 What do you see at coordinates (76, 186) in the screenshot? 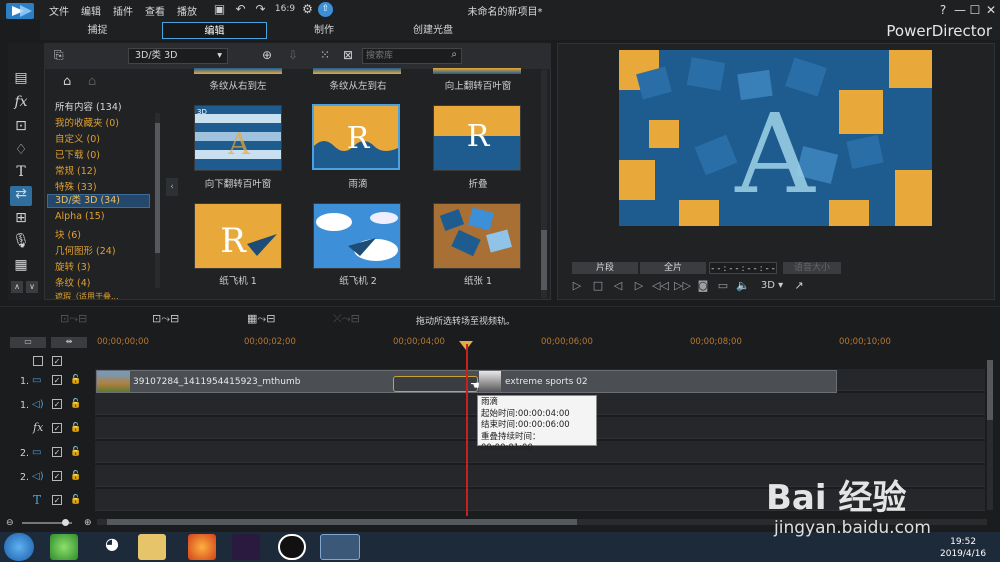
I see `category-special: 特殊 (33)` at bounding box center [76, 186].